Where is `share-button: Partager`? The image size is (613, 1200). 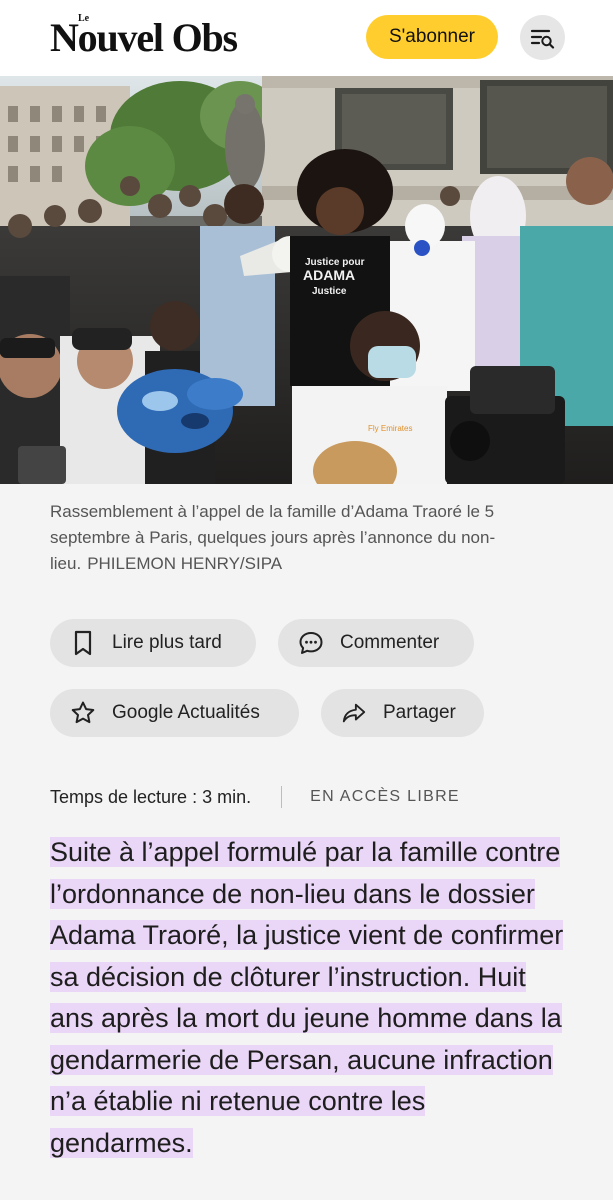 share-button: Partager is located at coordinates (402, 713).